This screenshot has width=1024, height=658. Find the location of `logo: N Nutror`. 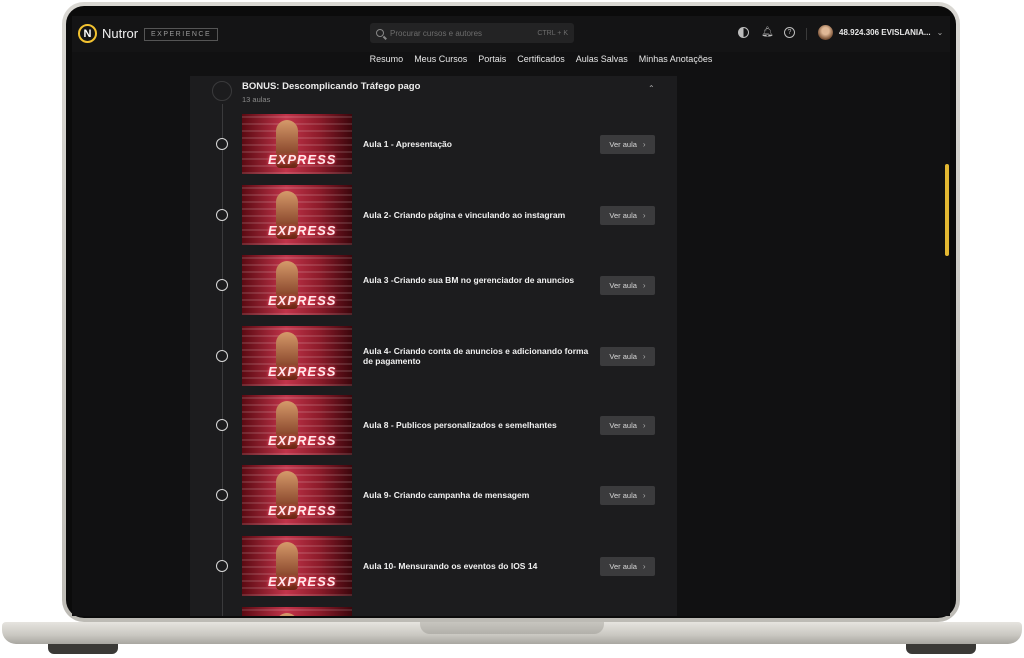

logo: N Nutror is located at coordinates (108, 33).